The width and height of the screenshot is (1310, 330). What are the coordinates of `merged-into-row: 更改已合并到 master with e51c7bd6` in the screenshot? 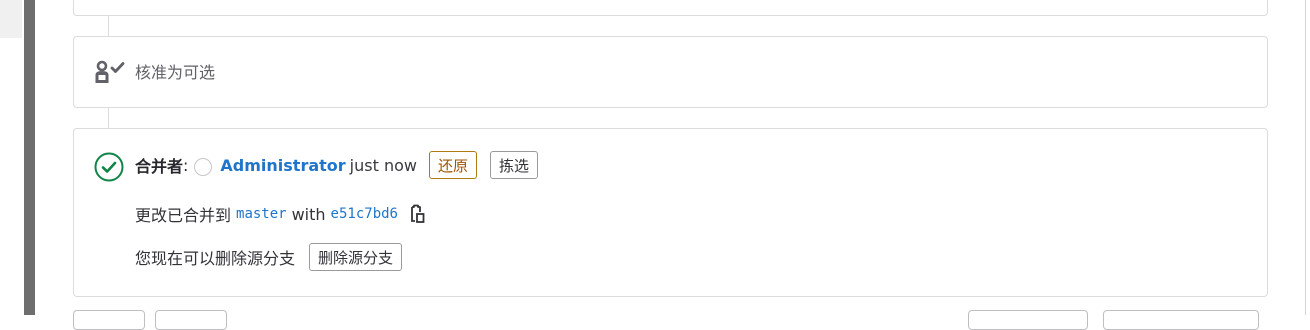 It's located at (280, 214).